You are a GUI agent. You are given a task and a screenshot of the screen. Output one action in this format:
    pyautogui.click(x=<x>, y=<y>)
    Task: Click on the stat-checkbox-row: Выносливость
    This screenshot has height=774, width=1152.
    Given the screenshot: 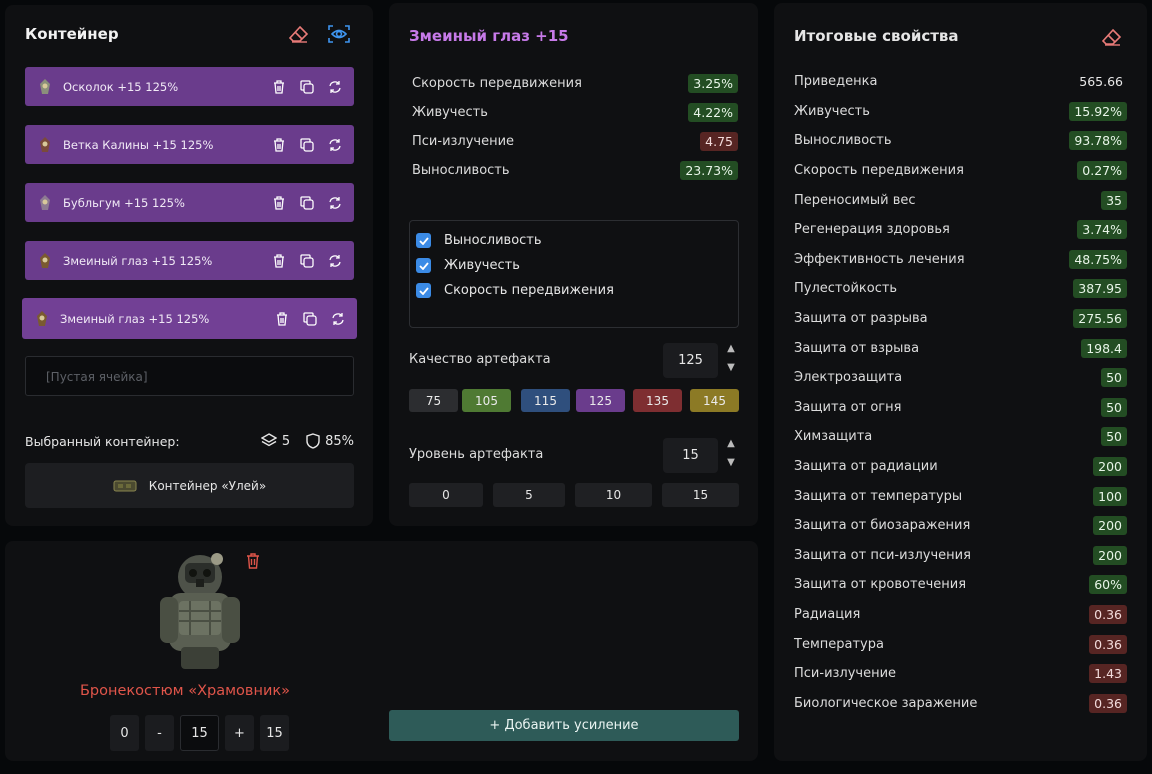 What is the action you would take?
    pyautogui.click(x=574, y=240)
    